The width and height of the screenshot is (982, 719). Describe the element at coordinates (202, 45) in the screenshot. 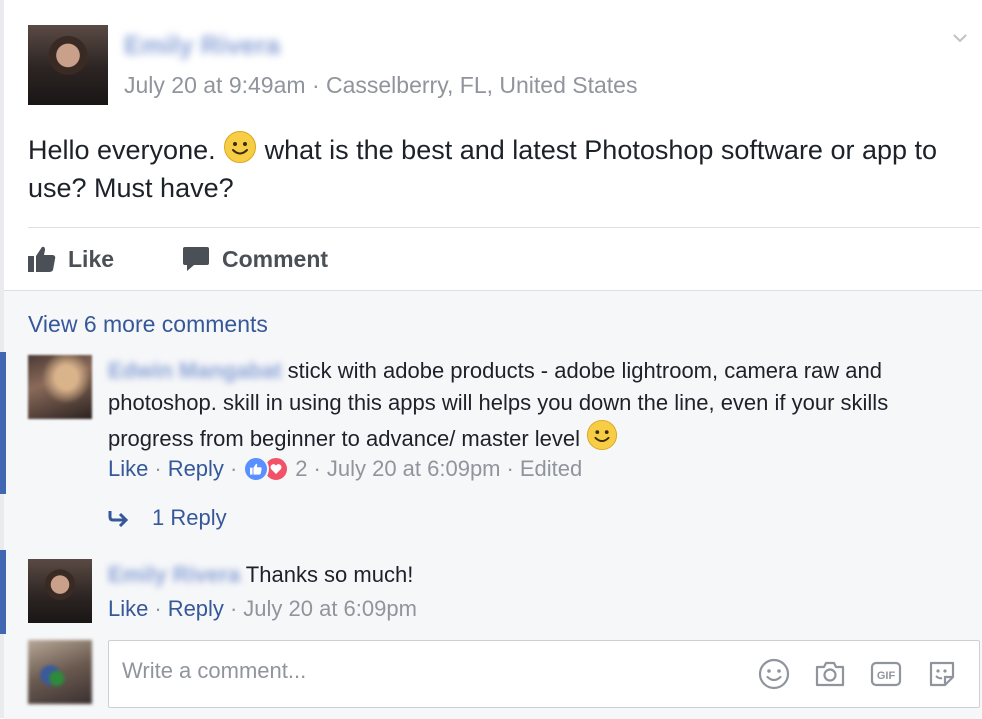

I see `author-name: Emily Rivera` at that location.